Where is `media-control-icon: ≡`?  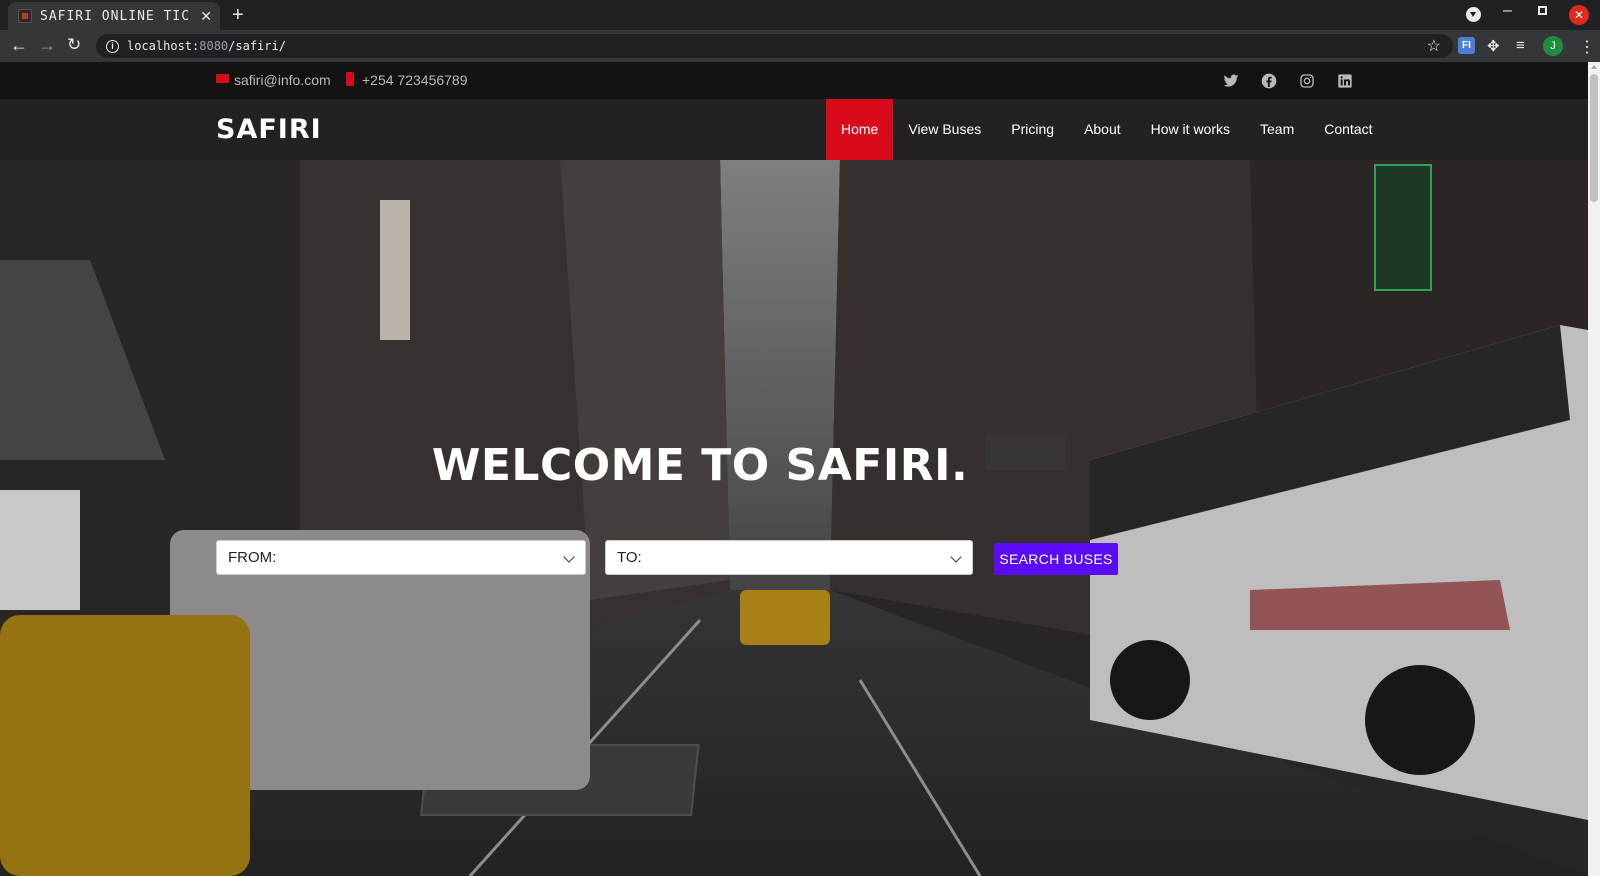
media-control-icon: ≡ is located at coordinates (1520, 45).